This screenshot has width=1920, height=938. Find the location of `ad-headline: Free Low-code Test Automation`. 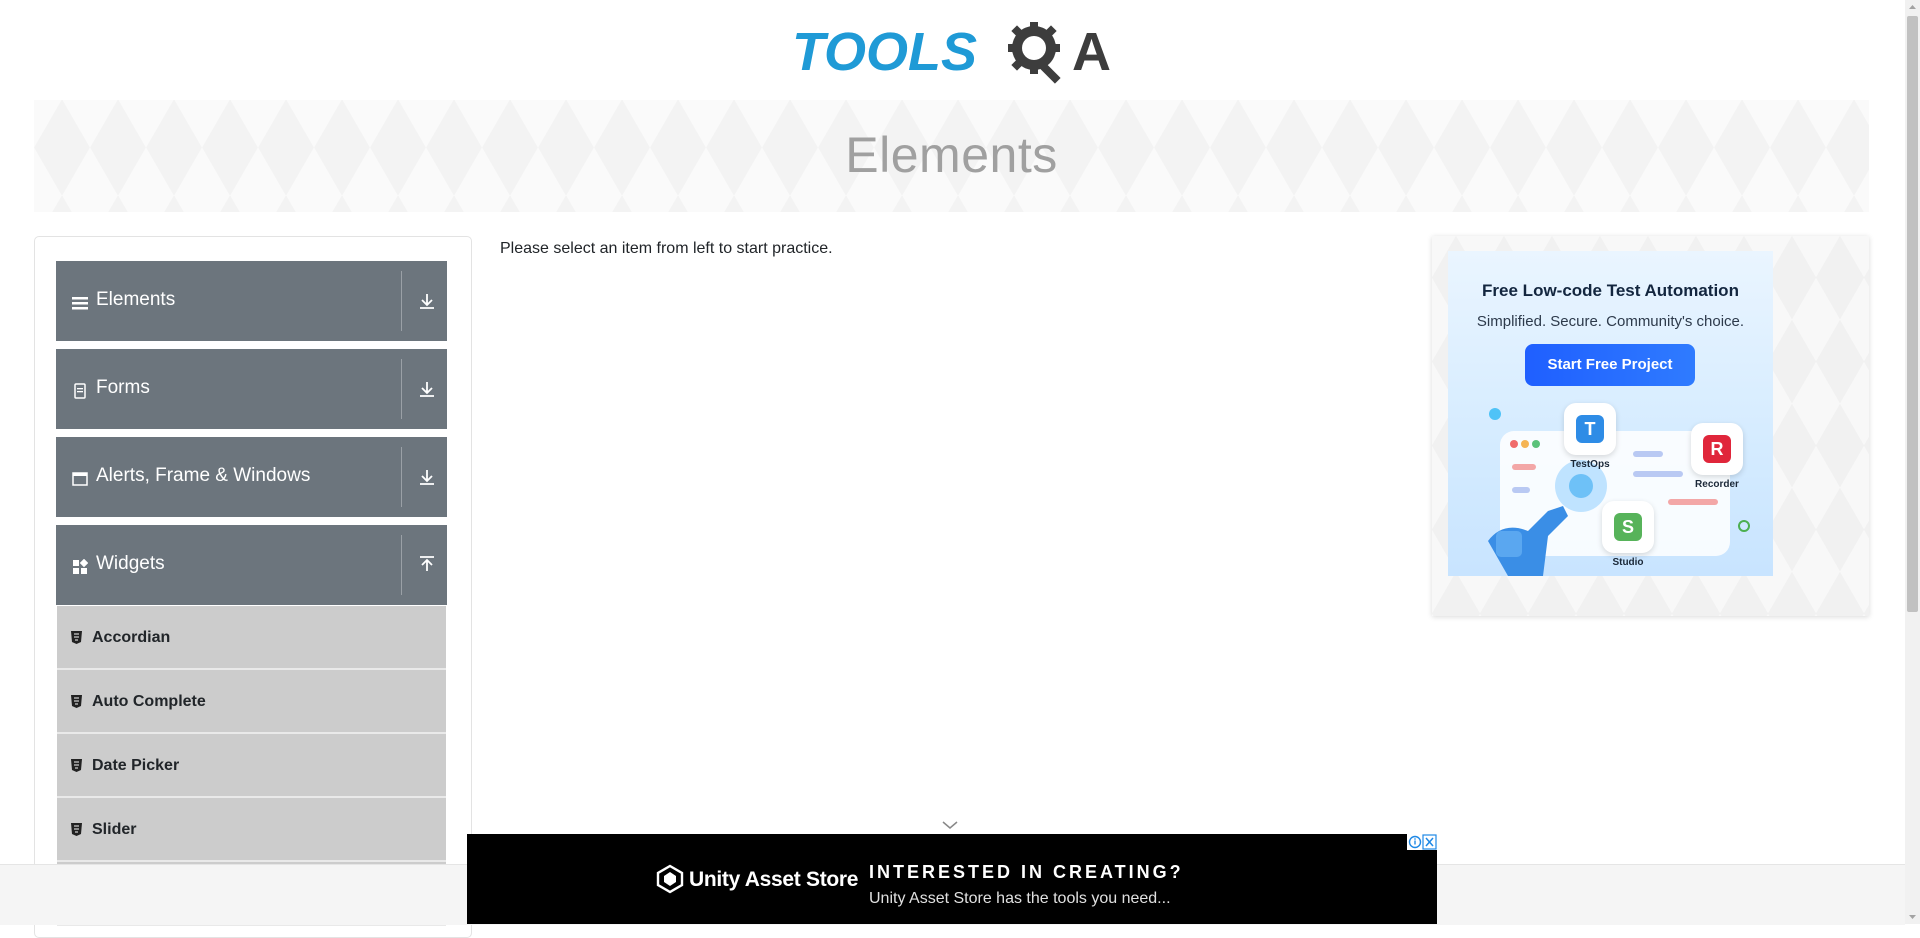

ad-headline: Free Low-code Test Automation is located at coordinates (1610, 290).